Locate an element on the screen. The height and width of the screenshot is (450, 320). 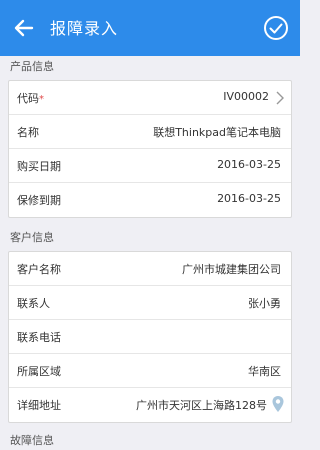
product-name-value: 联想Thinkpad笔记本电脑 is located at coordinates (217, 132).